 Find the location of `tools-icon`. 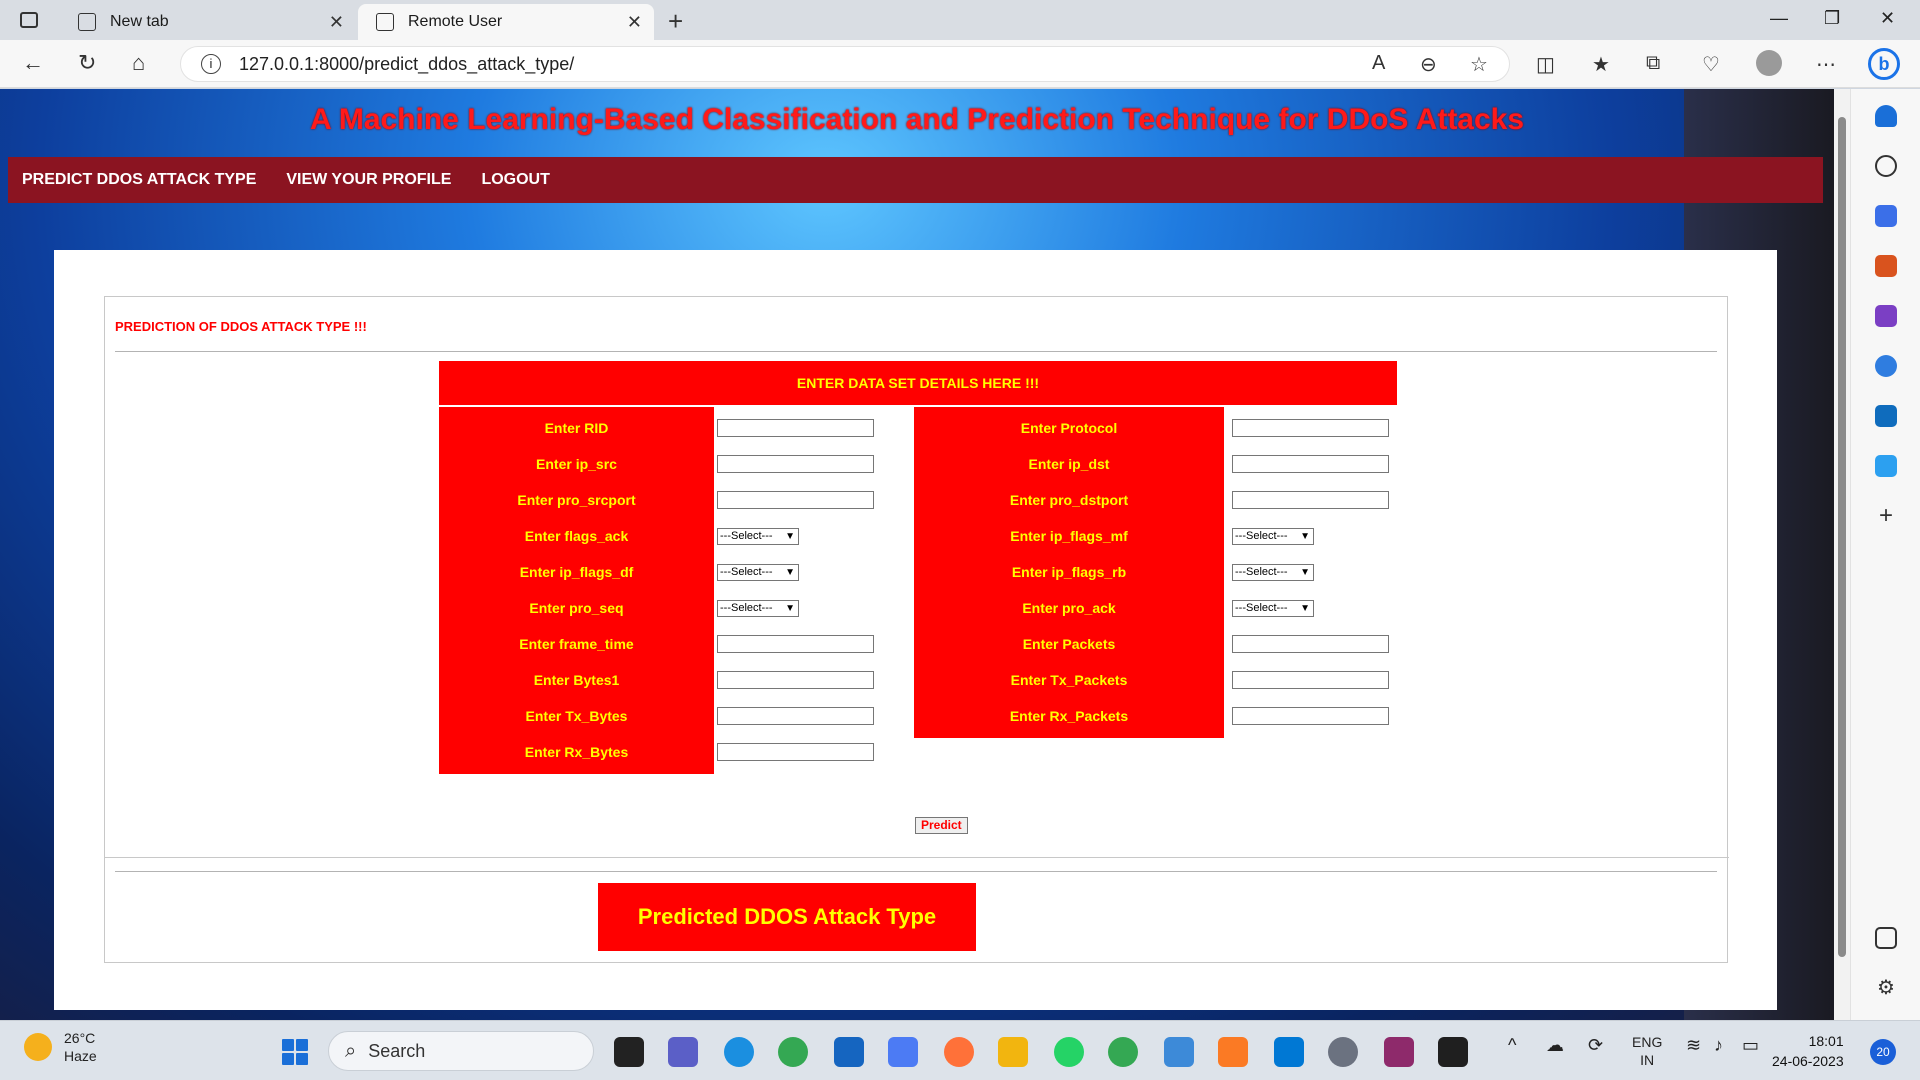

tools-icon is located at coordinates (1886, 266).